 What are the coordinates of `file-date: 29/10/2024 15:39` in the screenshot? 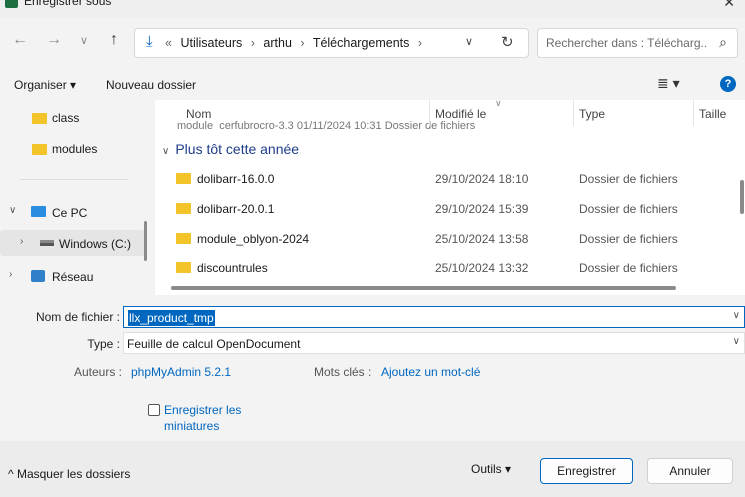 It's located at (482, 209).